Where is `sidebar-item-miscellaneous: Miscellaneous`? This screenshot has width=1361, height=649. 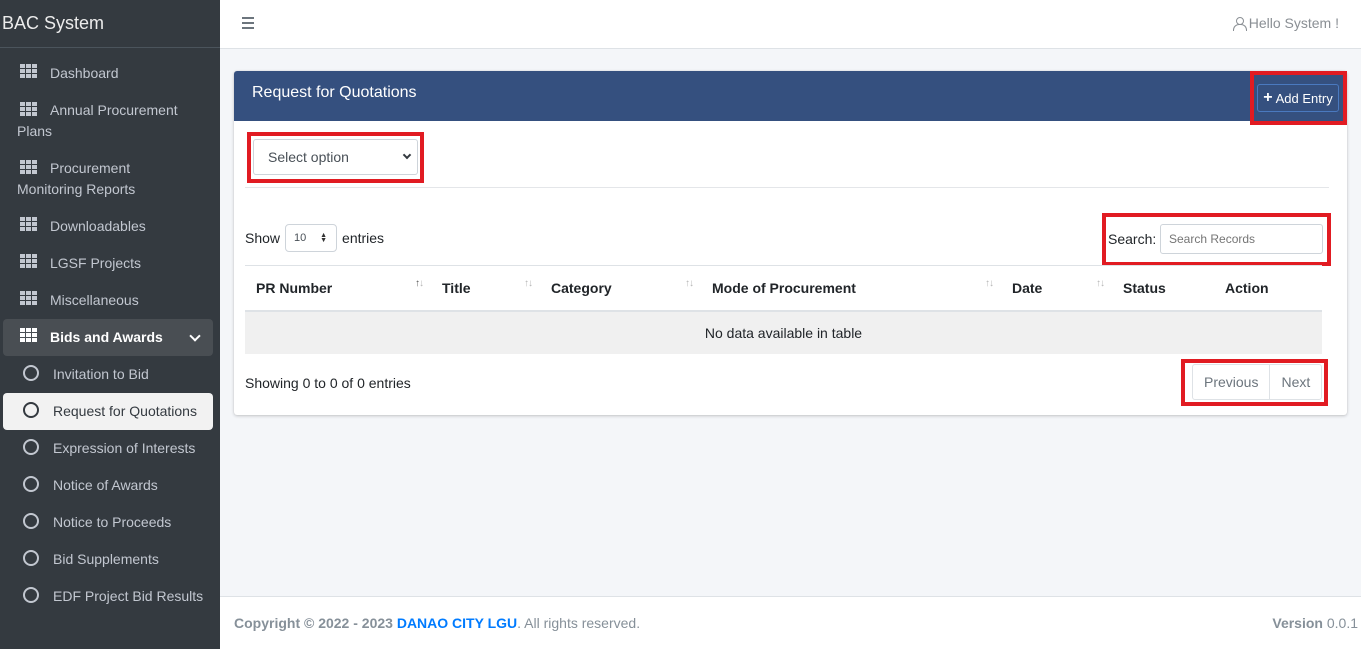 sidebar-item-miscellaneous: Miscellaneous is located at coordinates (108, 300).